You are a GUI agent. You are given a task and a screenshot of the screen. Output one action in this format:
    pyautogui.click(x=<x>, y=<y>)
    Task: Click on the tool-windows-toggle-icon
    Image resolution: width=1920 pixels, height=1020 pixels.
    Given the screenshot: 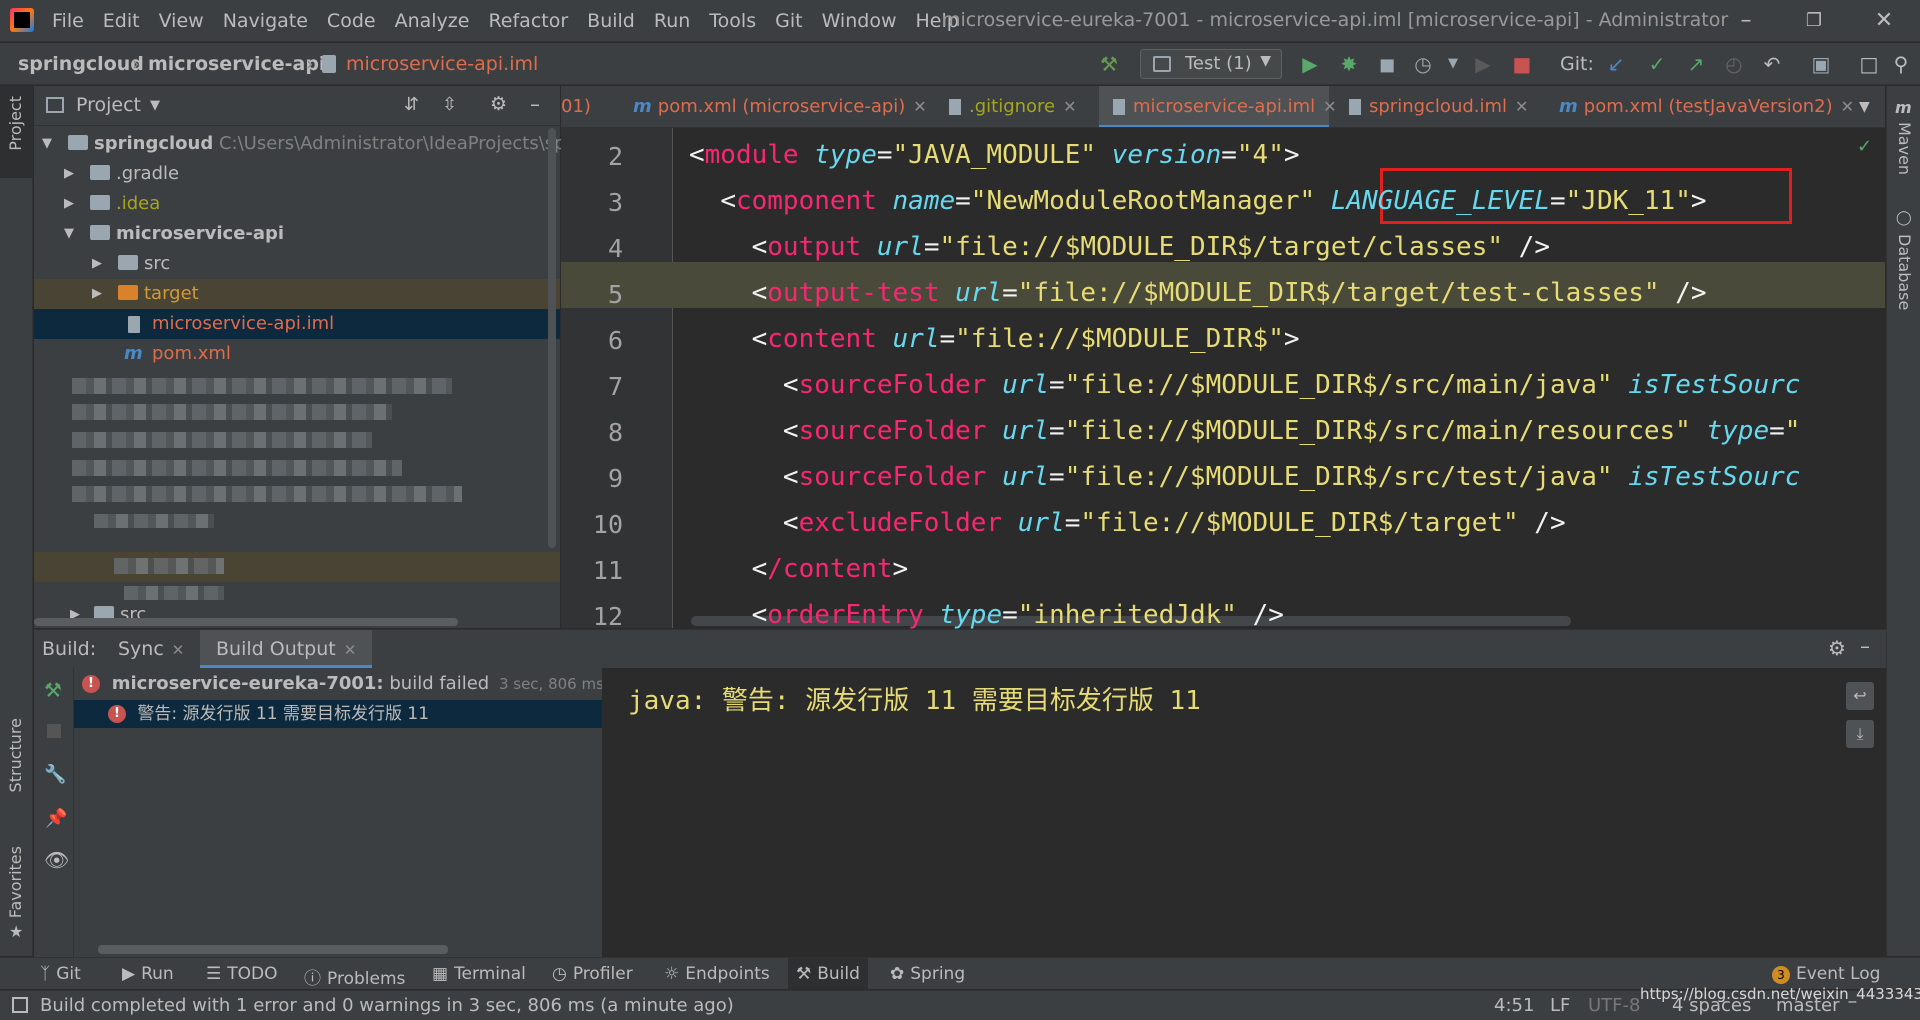 What is the action you would take?
    pyautogui.click(x=20, y=1005)
    